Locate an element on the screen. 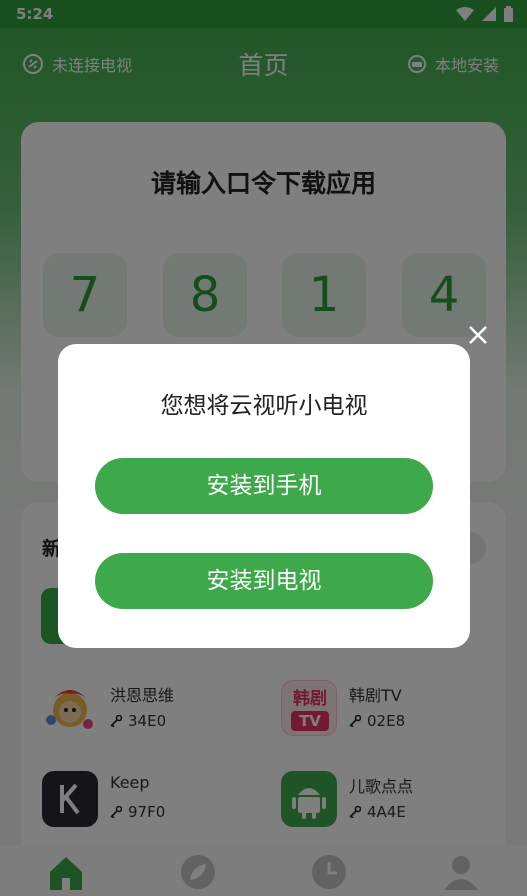  install-to-tv-button: 安装到电视 is located at coordinates (264, 581).